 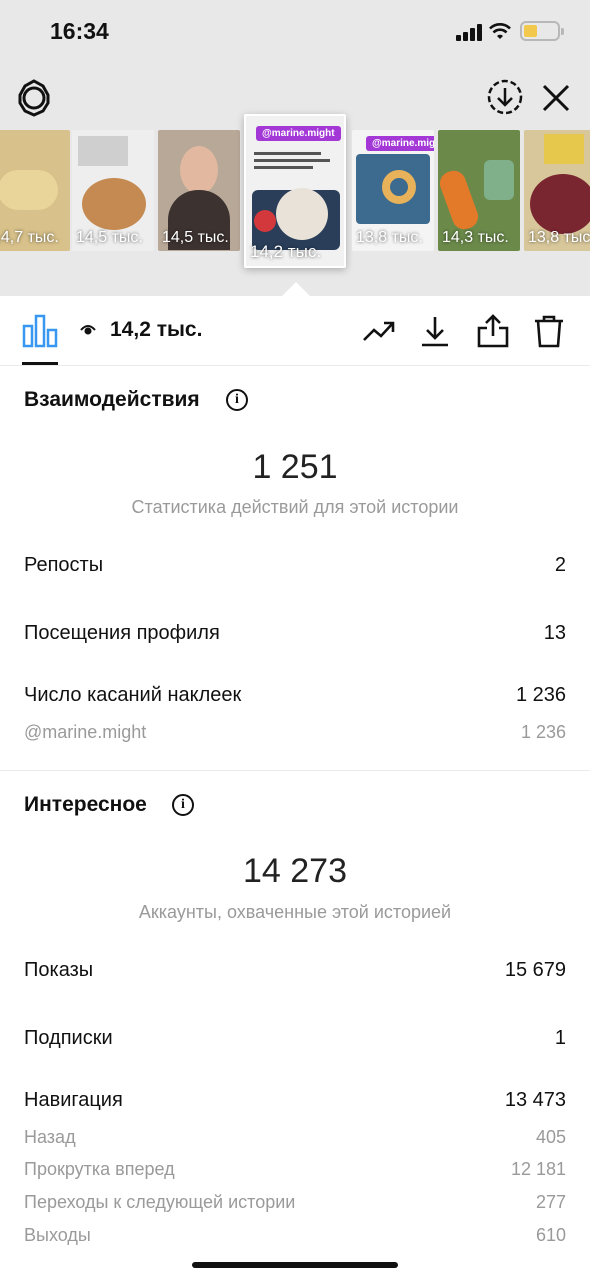 What do you see at coordinates (295, 770) in the screenshot?
I see `section-divider` at bounding box center [295, 770].